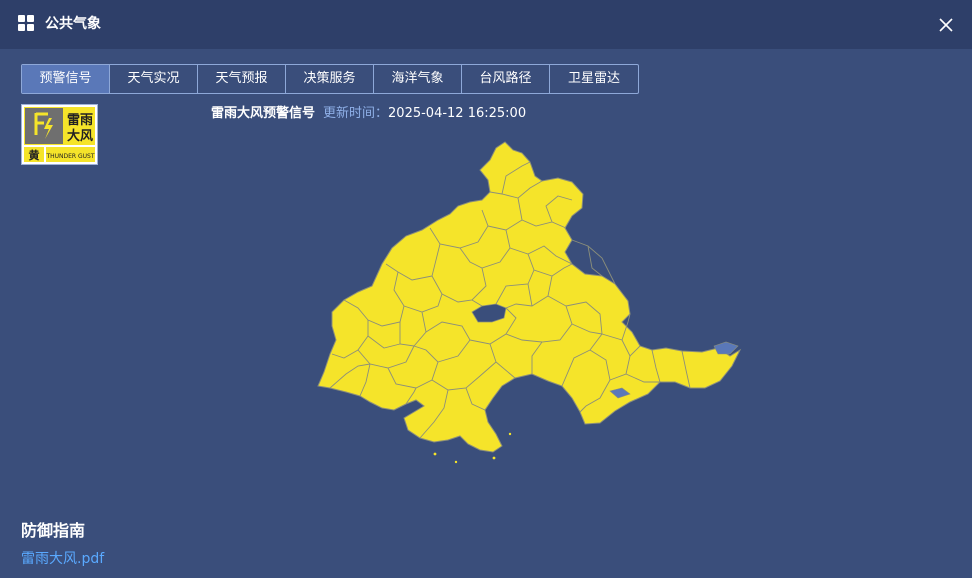 This screenshot has height=578, width=972. I want to click on warning-badge-graphic: 雷雨 大风 黄 THUNDER GUST, so click(59, 134).